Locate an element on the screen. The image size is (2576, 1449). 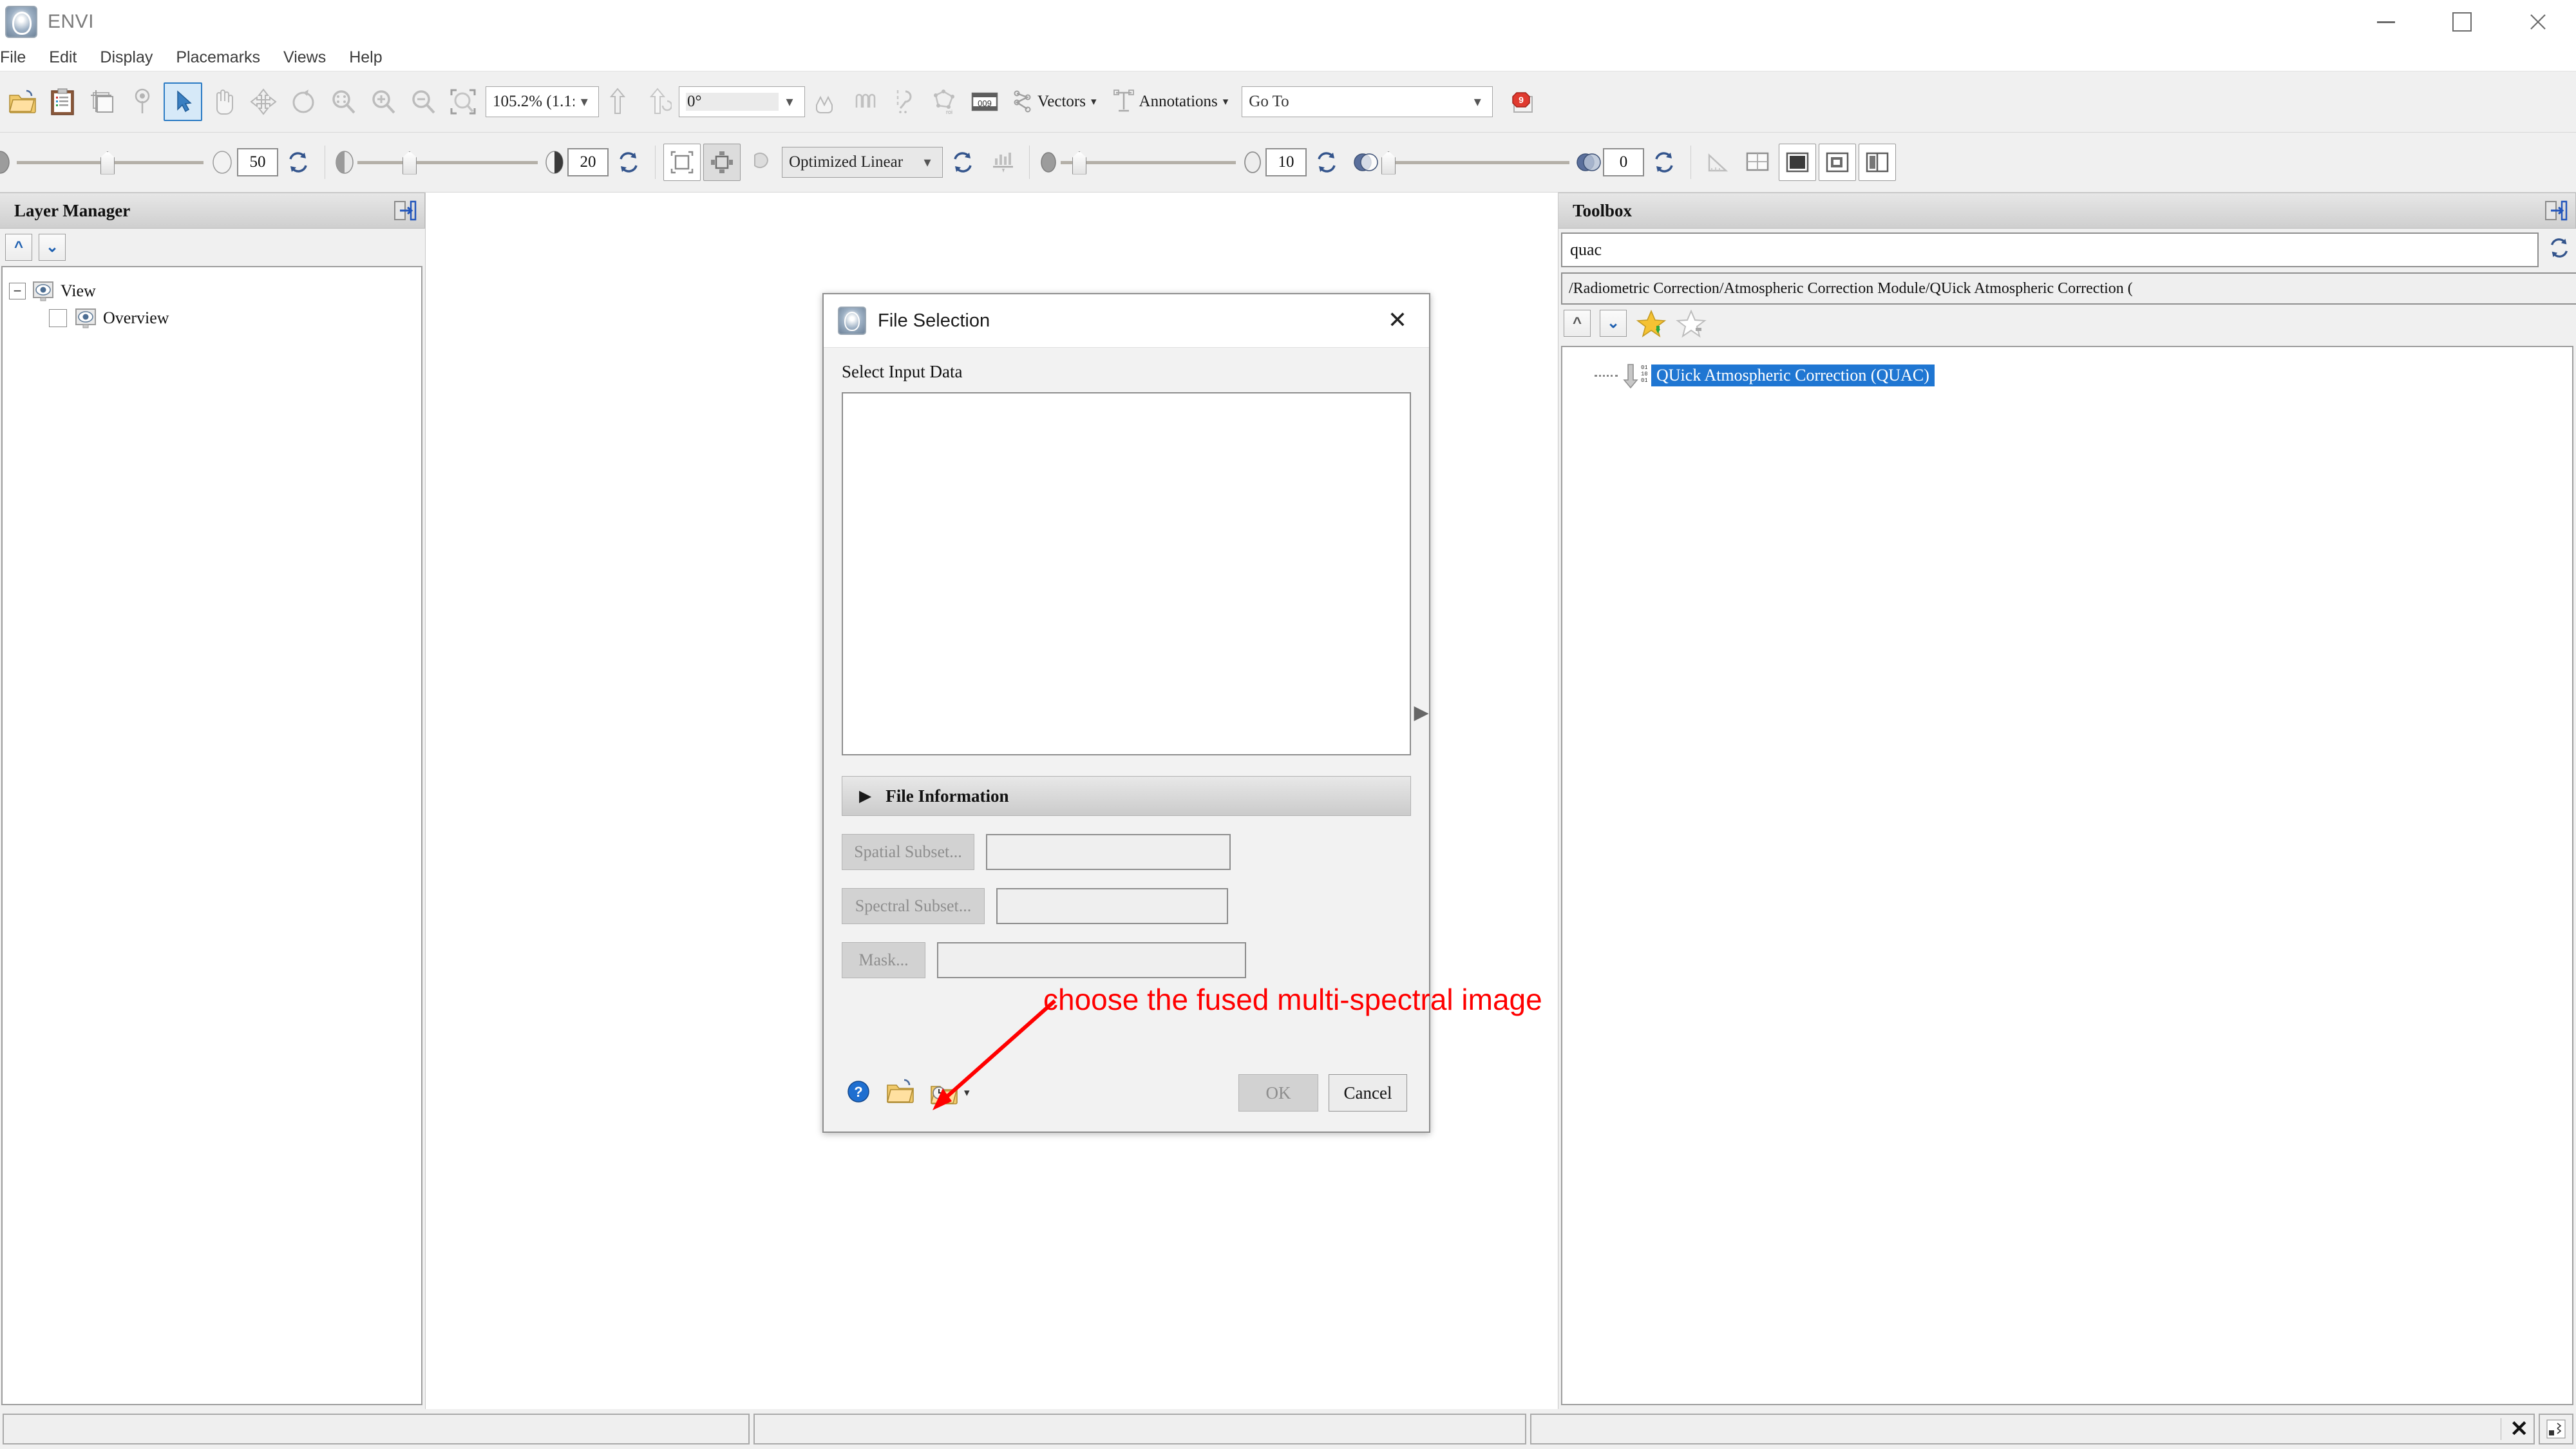
spectral-subset-field is located at coordinates (1112, 906).